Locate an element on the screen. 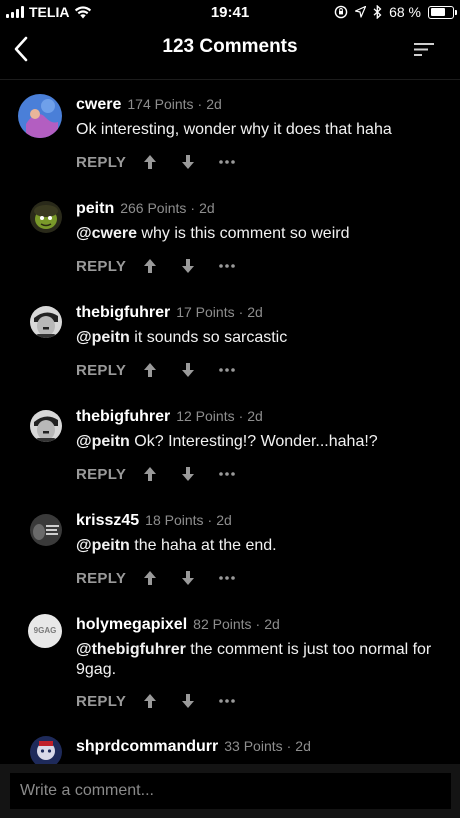 This screenshot has height=818, width=460. orientation-lock-icon is located at coordinates (341, 12).